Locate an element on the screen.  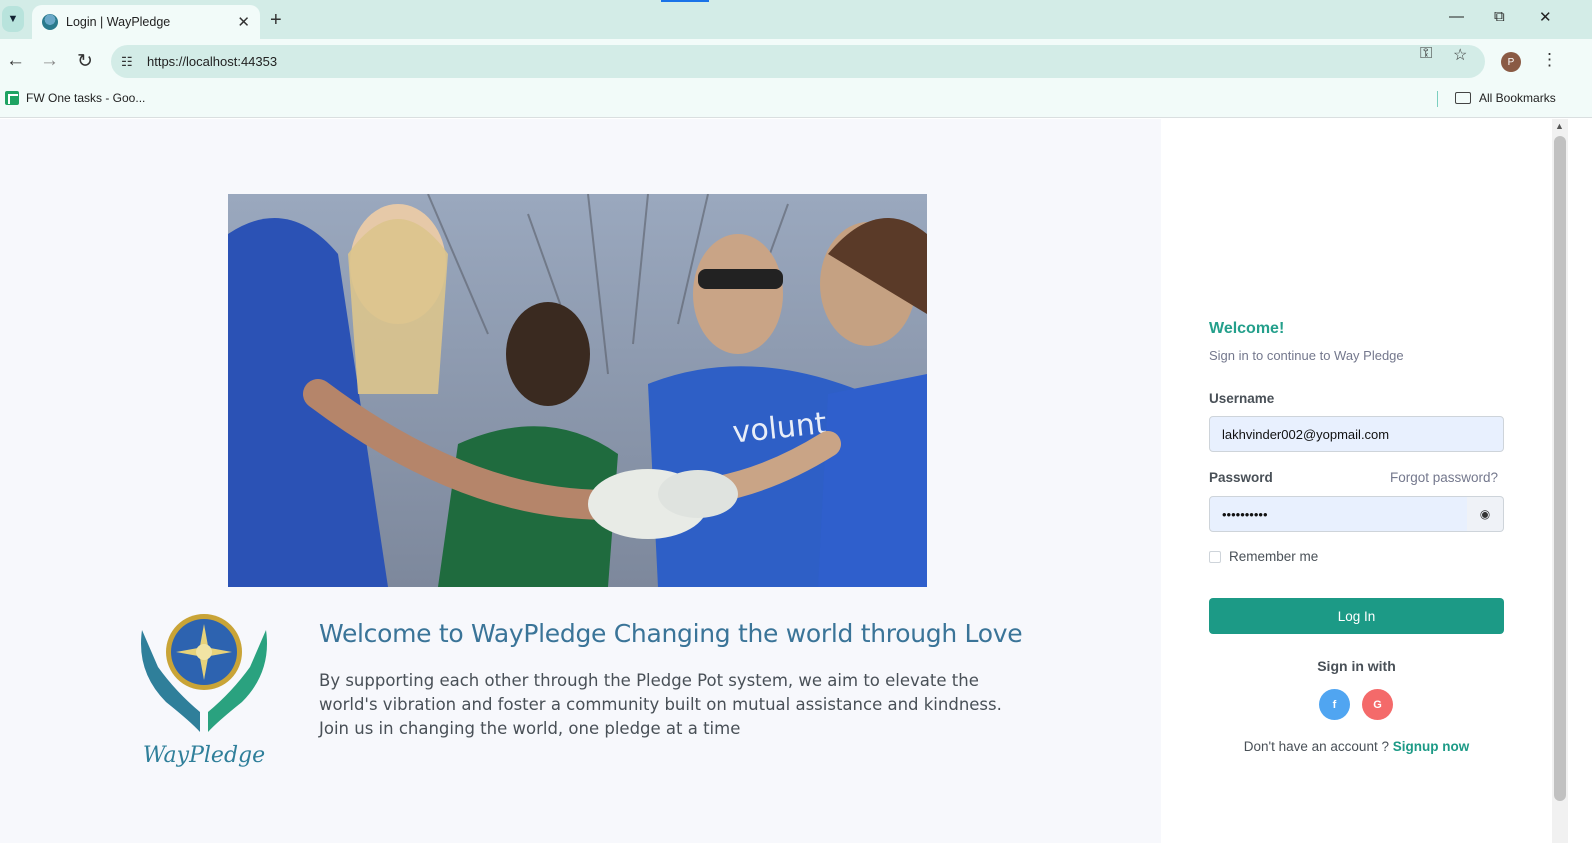
all-bookmarks-button: All Bookmarks is located at coordinates (1505, 98).